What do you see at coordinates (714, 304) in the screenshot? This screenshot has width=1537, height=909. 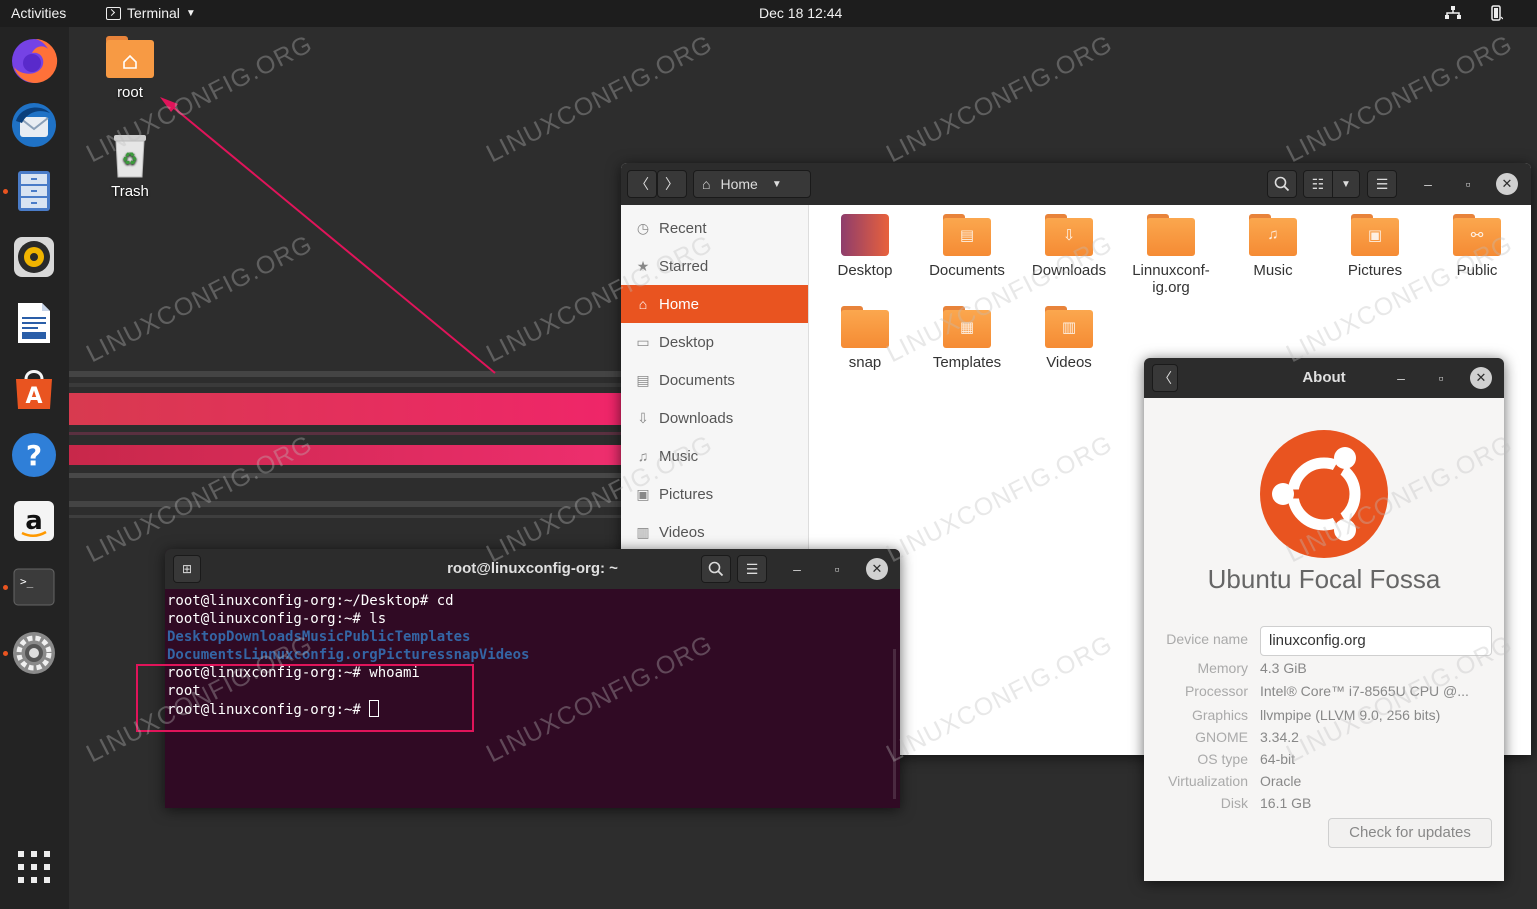 I see `sidebar-item-home: ⌂ Home` at bounding box center [714, 304].